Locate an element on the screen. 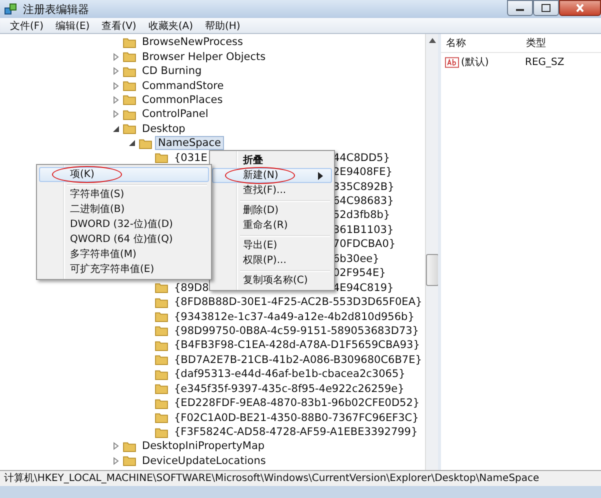 This screenshot has width=601, height=498. close-button is located at coordinates (580, 8).